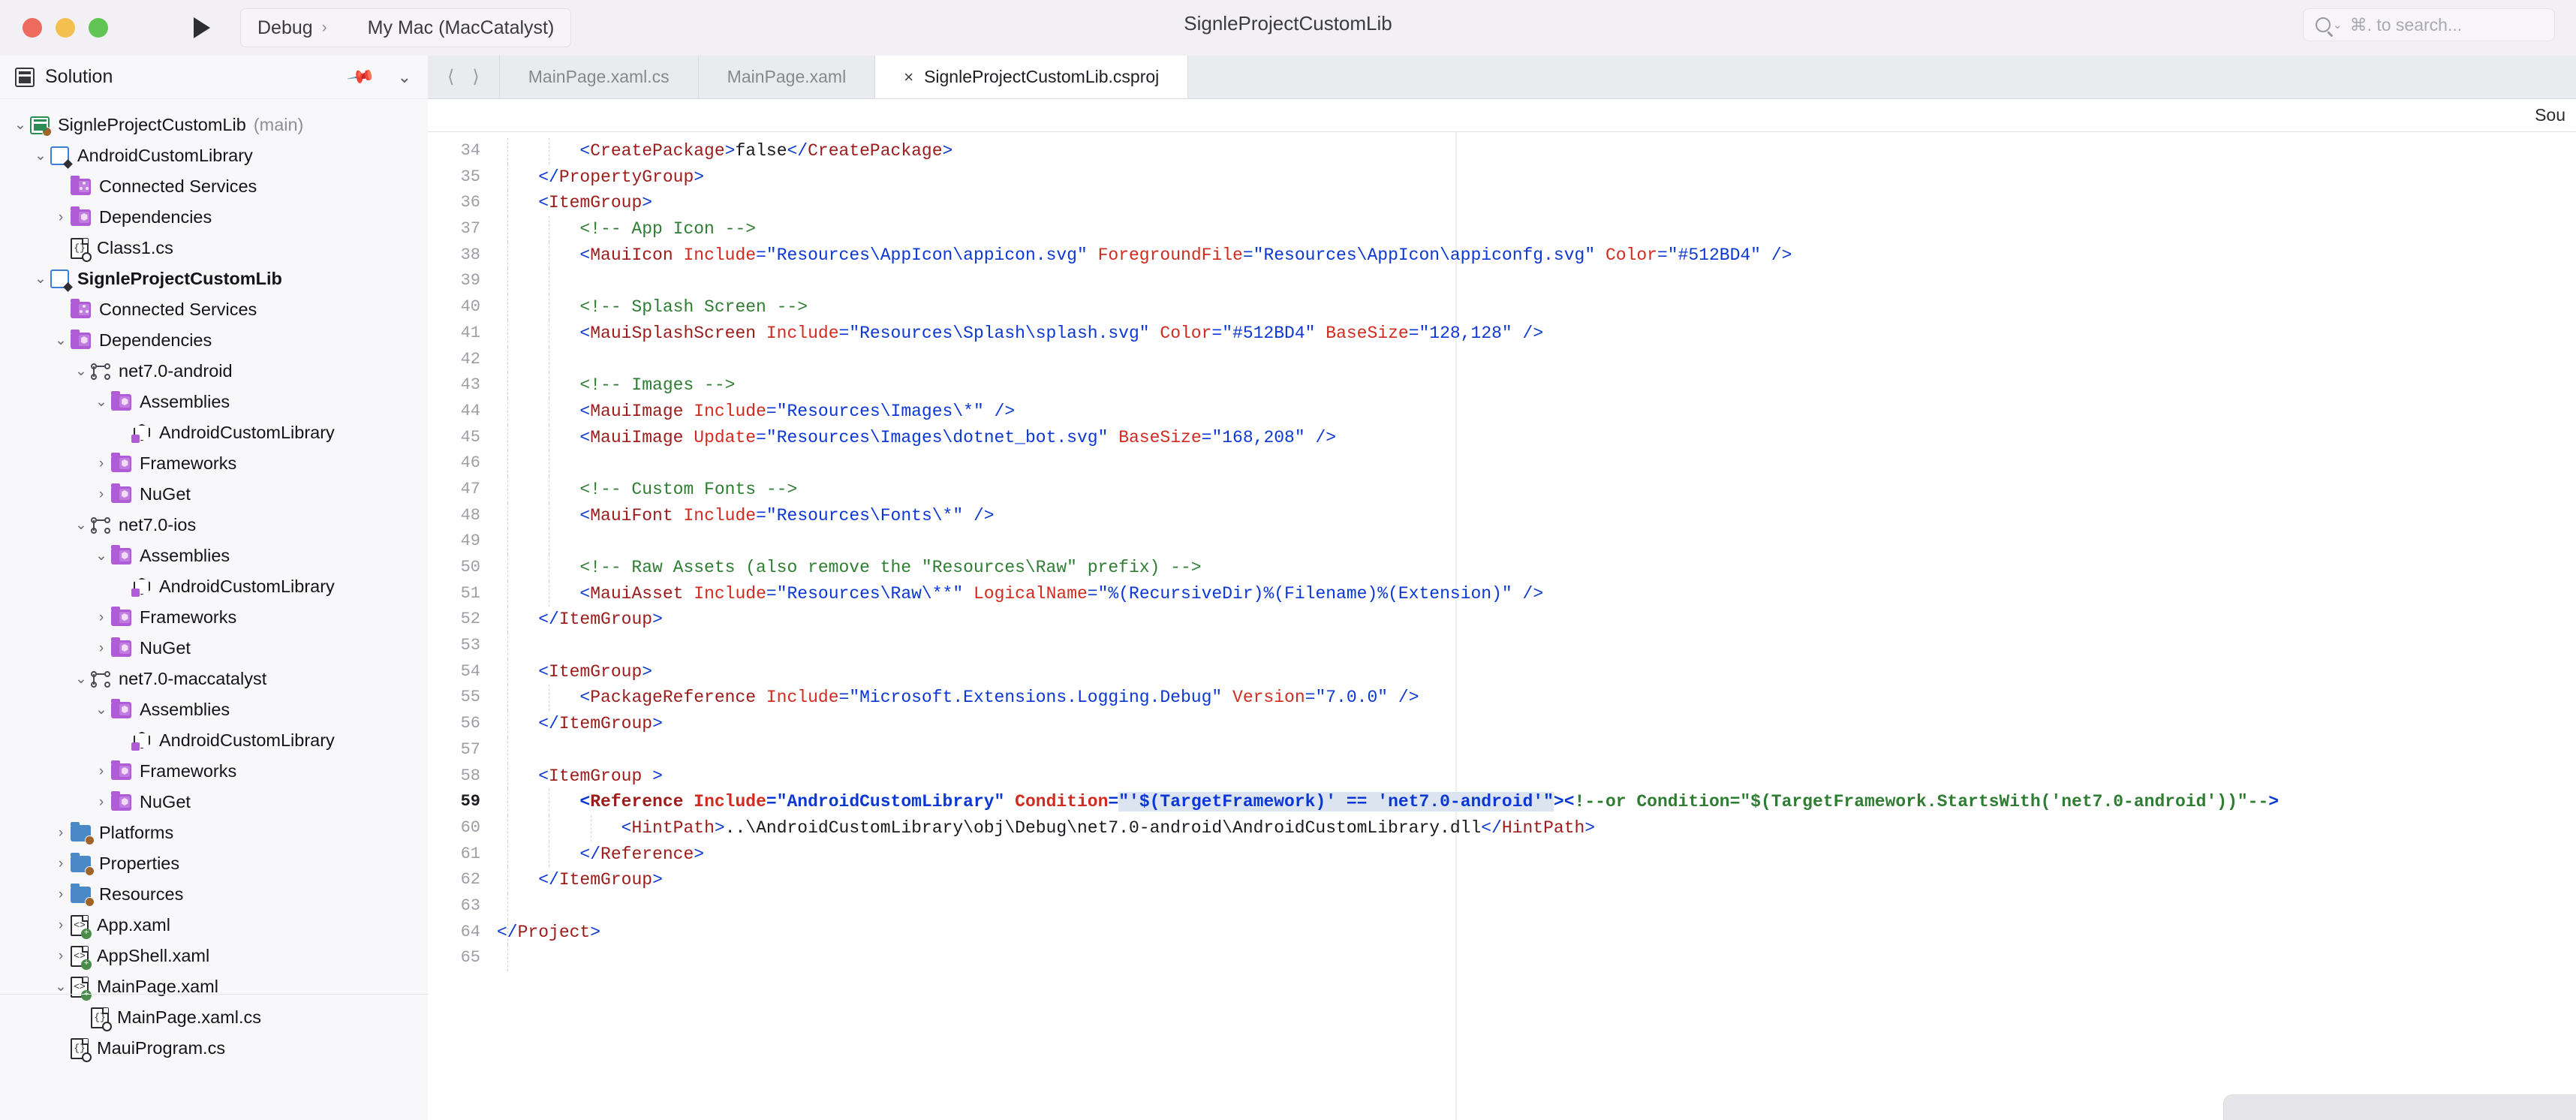  Describe the element at coordinates (1502, 359) in the screenshot. I see `code-line: 42` at that location.